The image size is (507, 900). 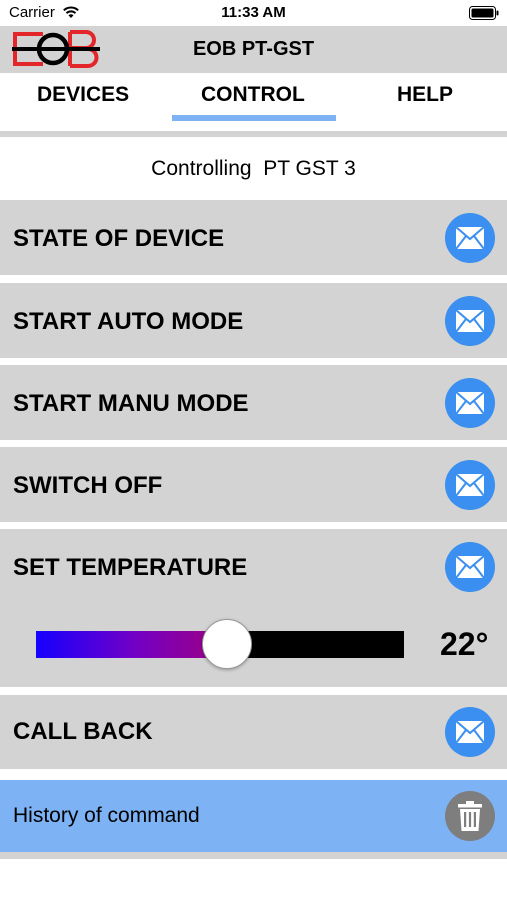 I want to click on trash-icon, so click(x=470, y=816).